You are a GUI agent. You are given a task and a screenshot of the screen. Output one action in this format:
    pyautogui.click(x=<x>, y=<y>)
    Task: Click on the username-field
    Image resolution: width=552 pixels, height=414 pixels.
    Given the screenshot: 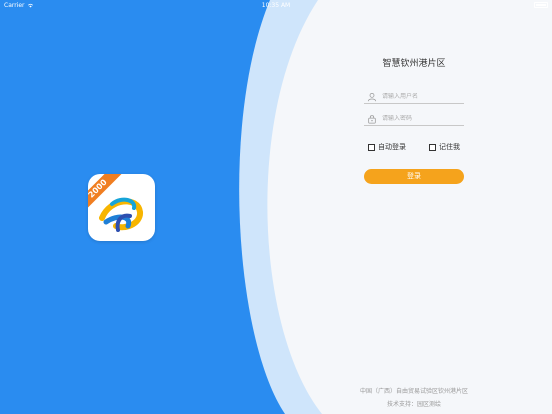 What is the action you would take?
    pyautogui.click(x=414, y=97)
    